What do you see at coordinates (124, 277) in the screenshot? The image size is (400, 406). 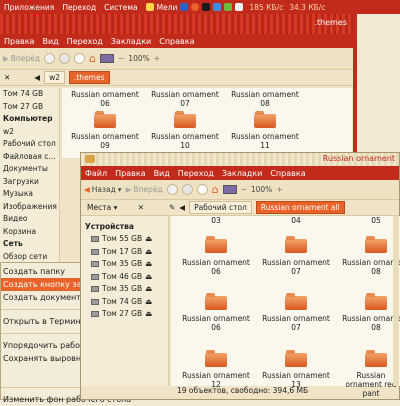 I see `sidebar-item-volume: Том 46 GB ⏏` at bounding box center [124, 277].